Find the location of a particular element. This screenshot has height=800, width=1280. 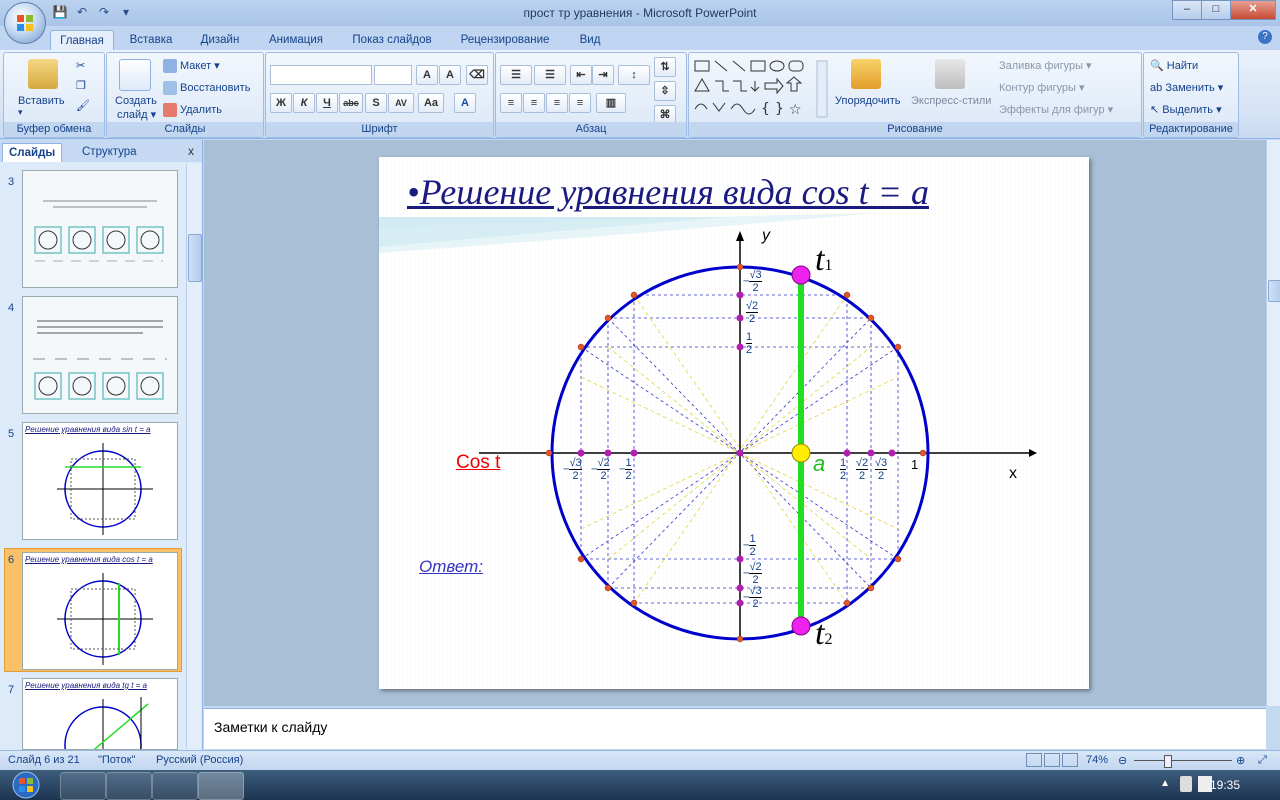

close-button: ✕ is located at coordinates (1253, 10).